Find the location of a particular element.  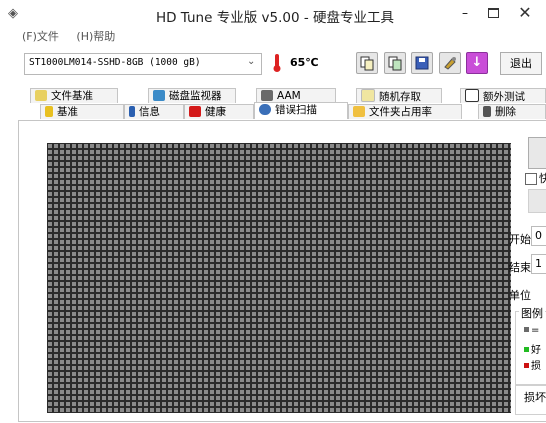

maximize-icon is located at coordinates (493, 13).